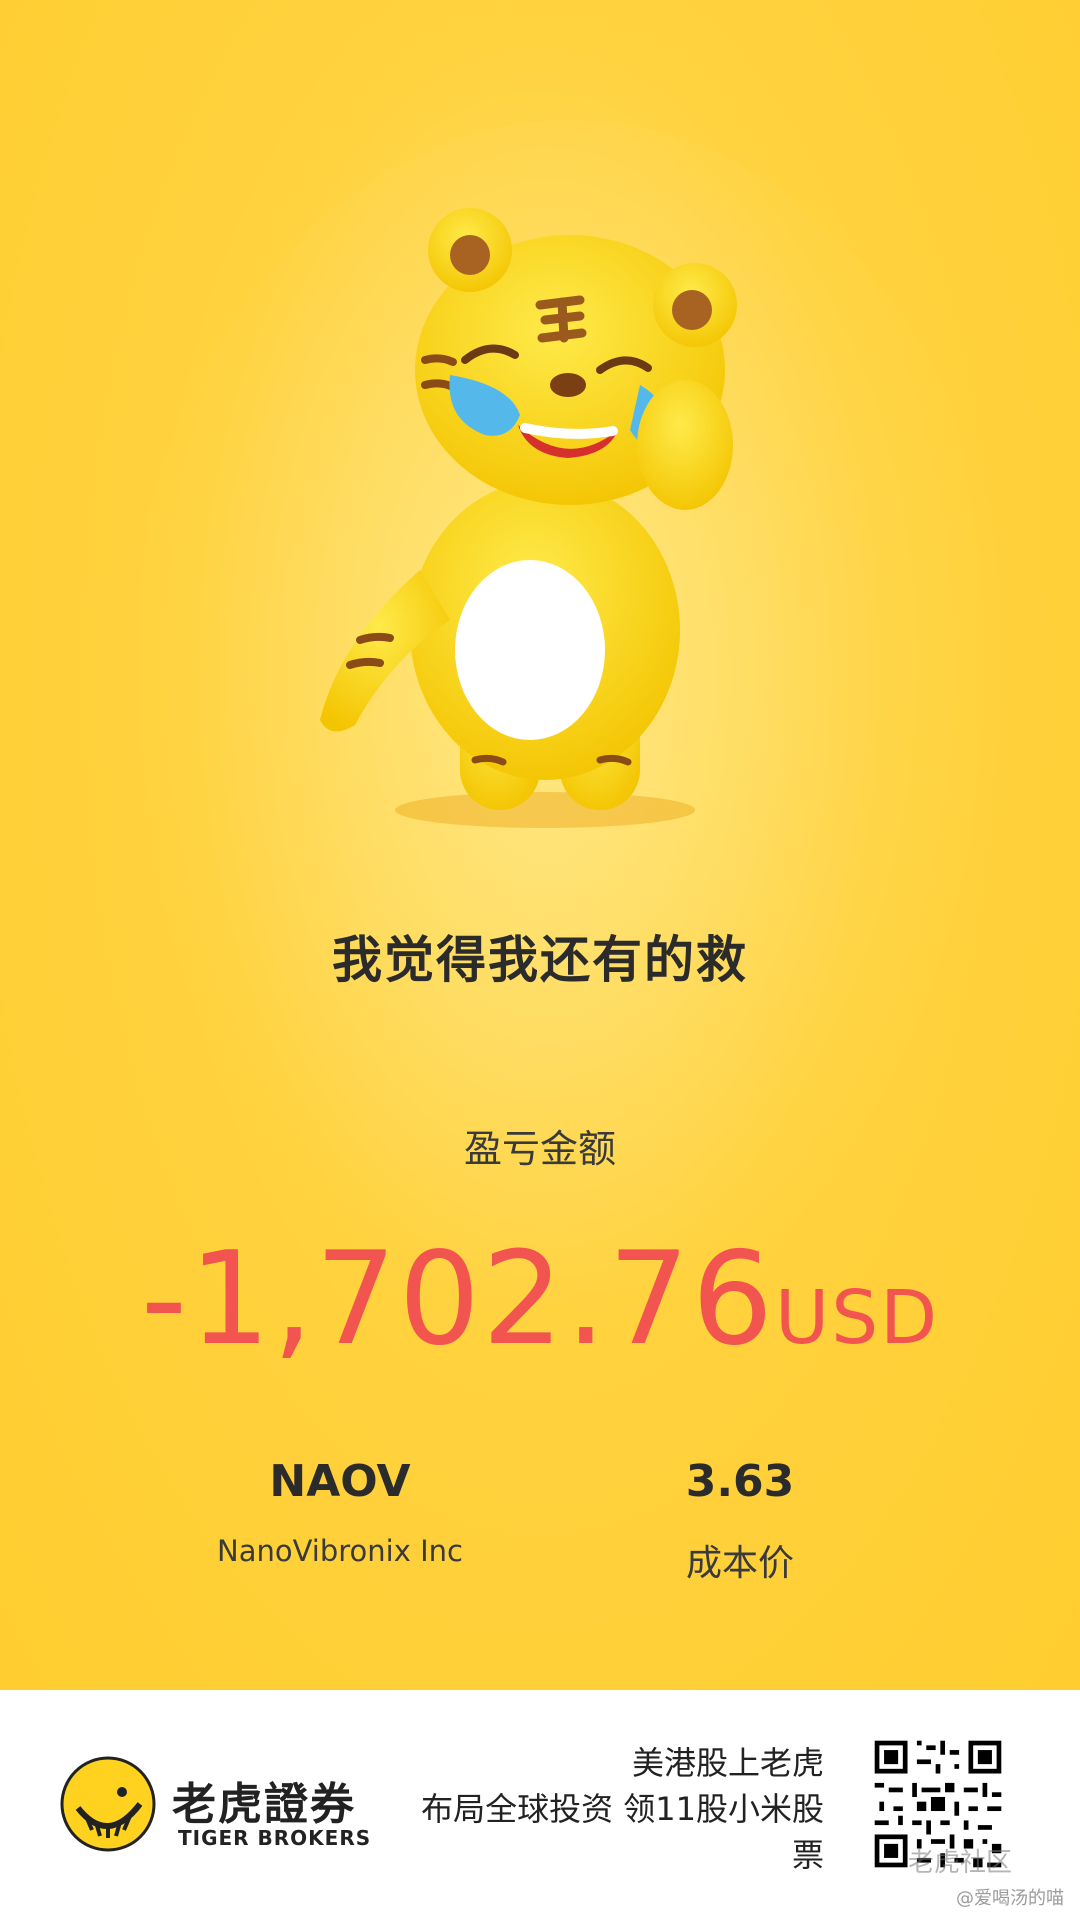 The image size is (1080, 1920). I want to click on promo-line: 美港股上老虎, so click(727, 1763).